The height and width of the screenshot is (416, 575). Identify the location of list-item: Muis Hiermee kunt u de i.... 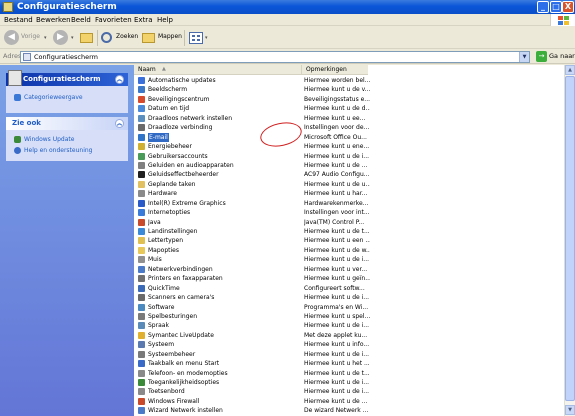
(254, 259).